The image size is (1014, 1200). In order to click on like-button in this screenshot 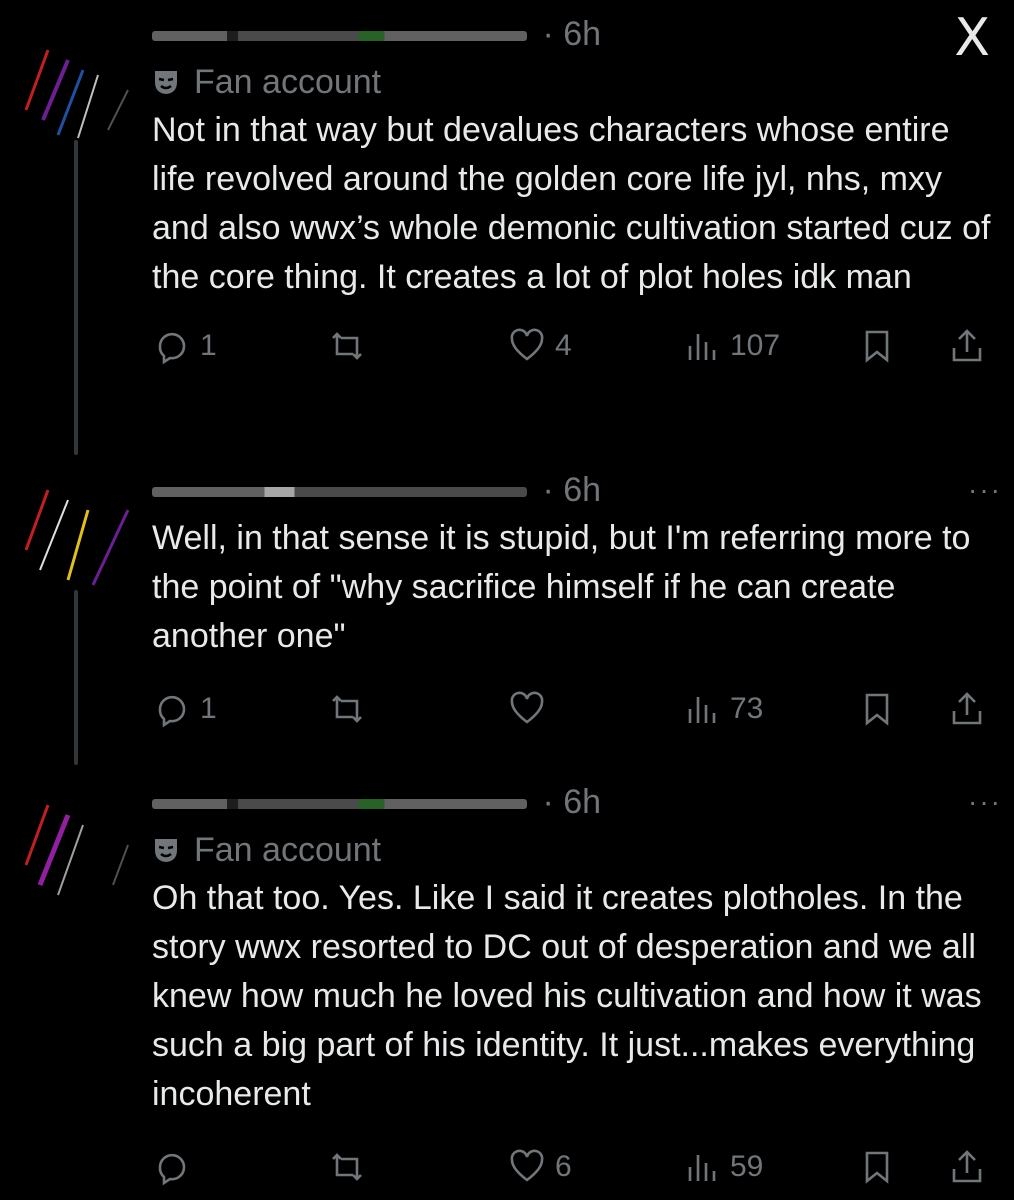, I will do `click(531, 709)`.